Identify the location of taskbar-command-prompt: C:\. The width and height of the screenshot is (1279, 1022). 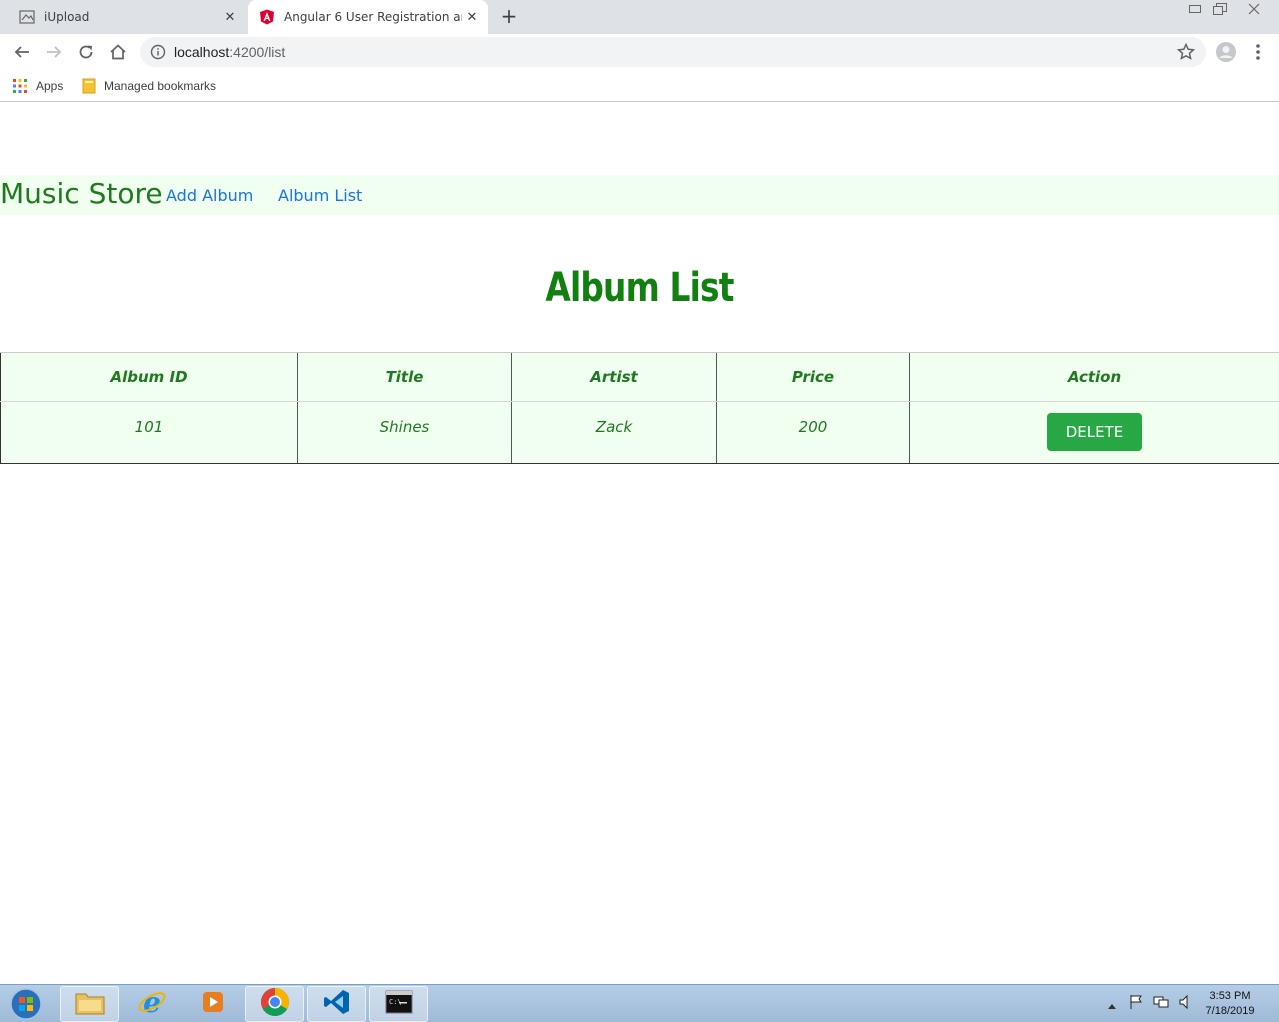
(398, 1004).